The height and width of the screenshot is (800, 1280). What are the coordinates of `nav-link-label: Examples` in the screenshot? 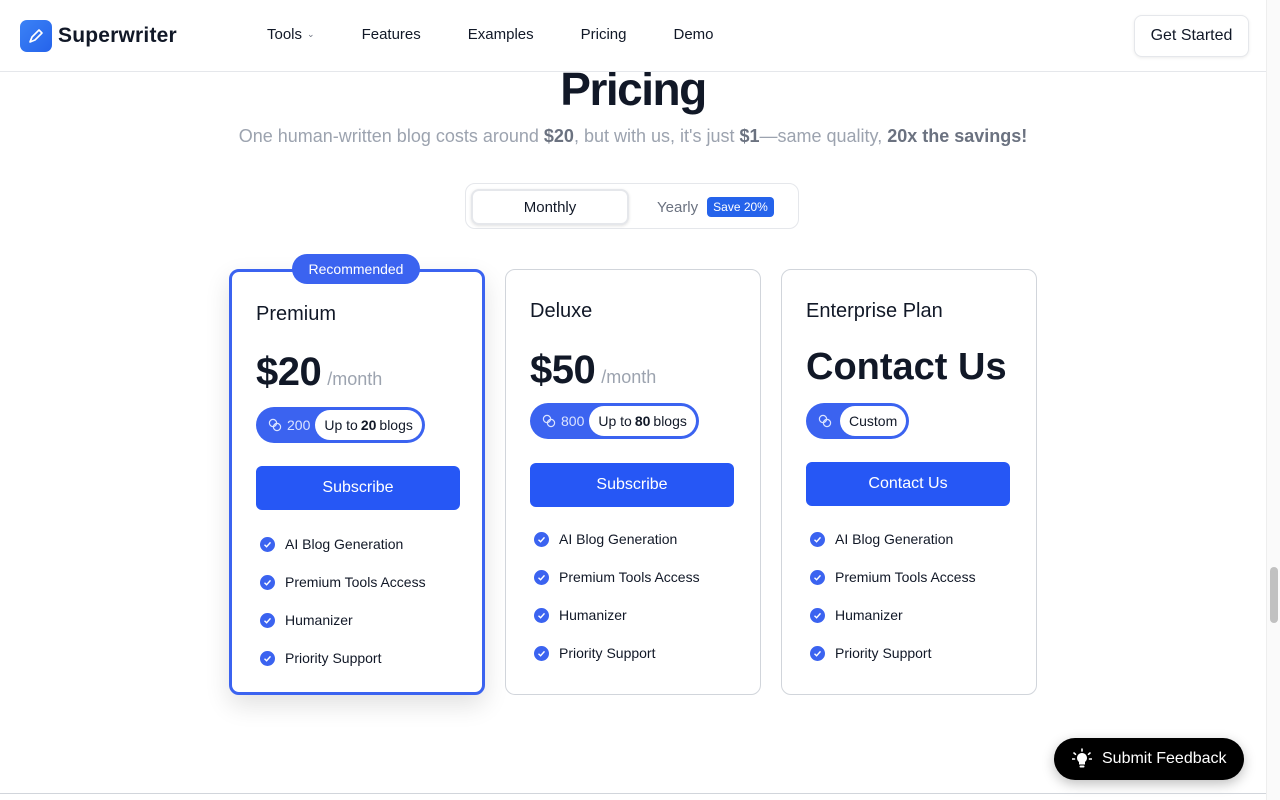 It's located at (500, 34).